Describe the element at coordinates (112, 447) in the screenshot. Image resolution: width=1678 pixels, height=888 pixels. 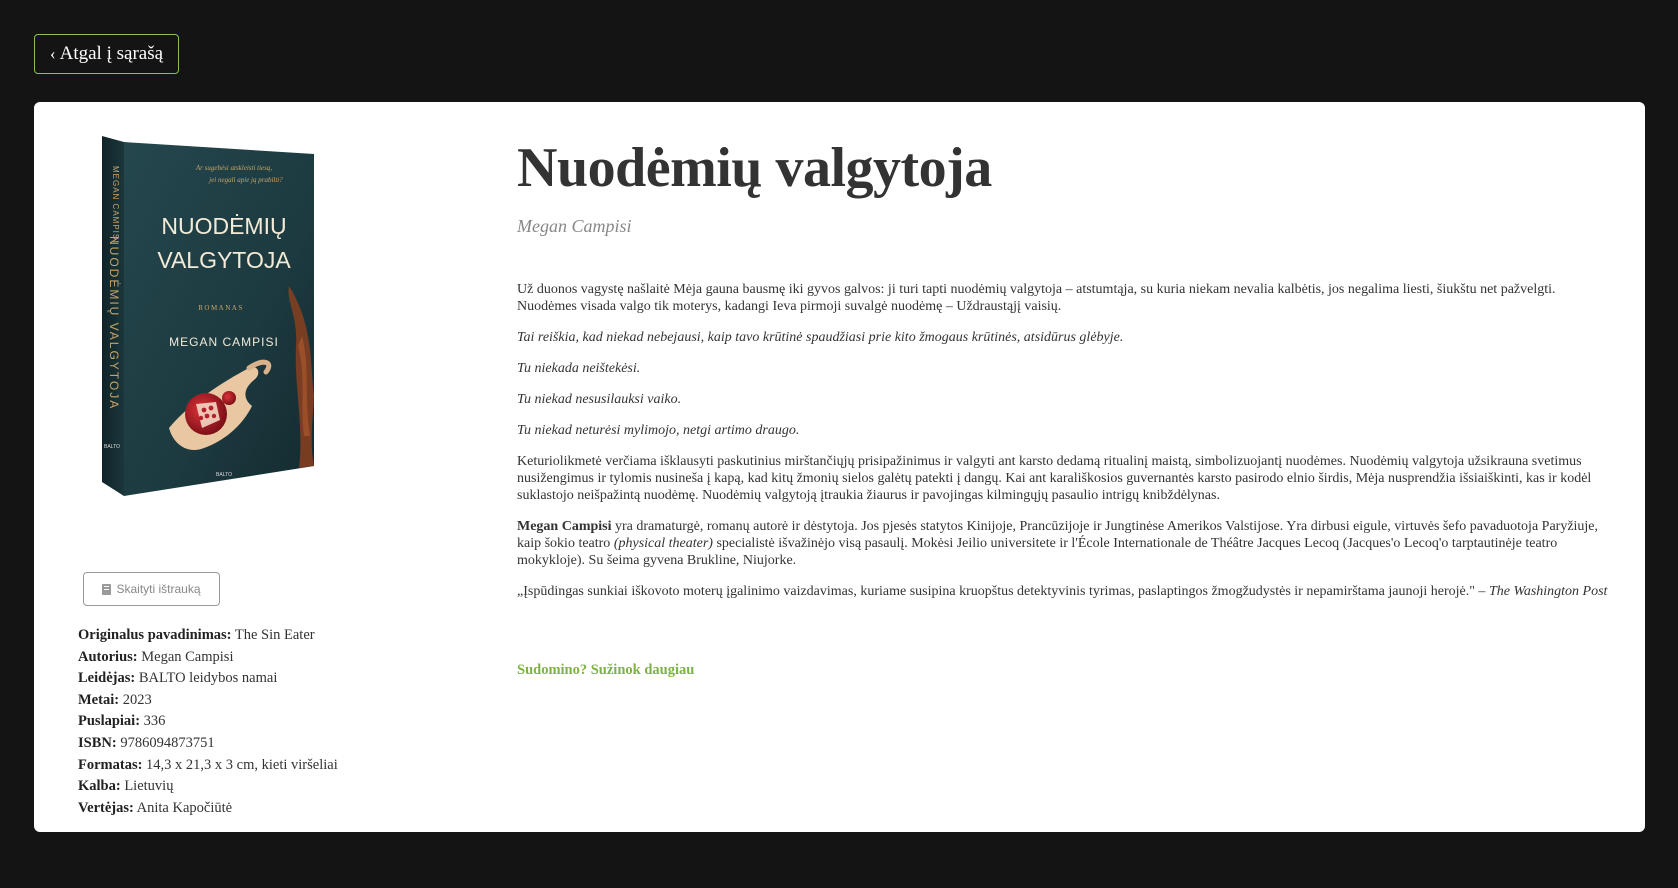
I see `cover-spine-publisher: BALTO` at that location.